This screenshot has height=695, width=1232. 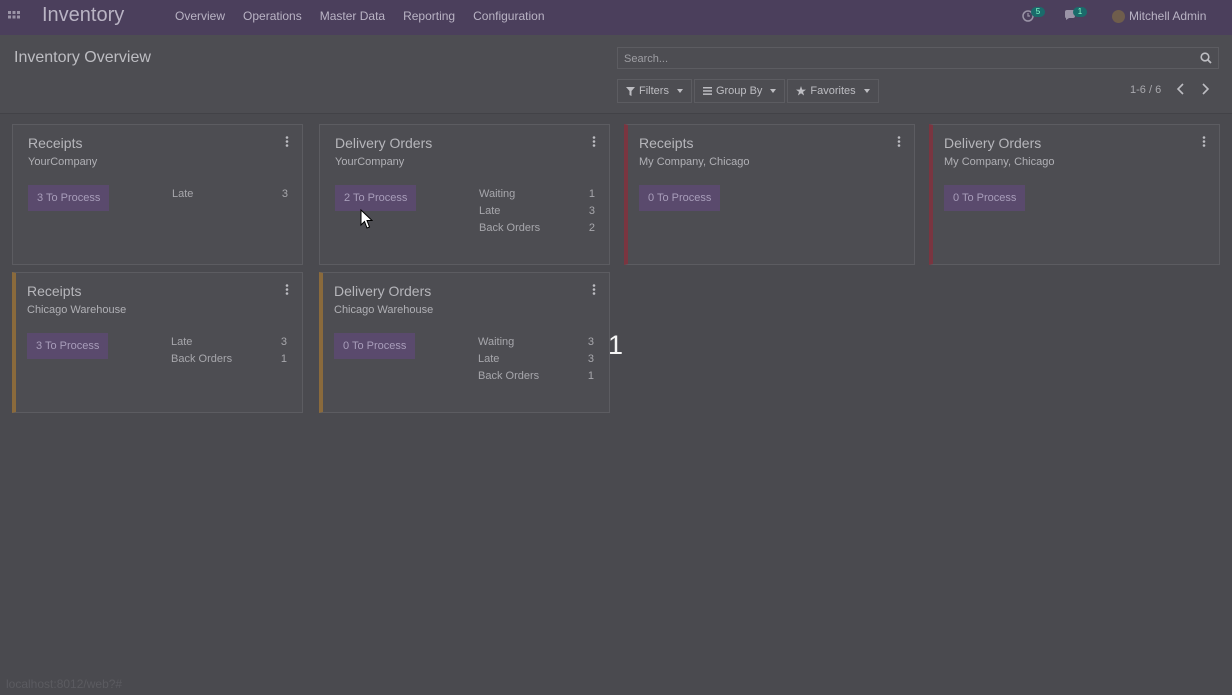 I want to click on favorites-label: Favorites, so click(x=833, y=91).